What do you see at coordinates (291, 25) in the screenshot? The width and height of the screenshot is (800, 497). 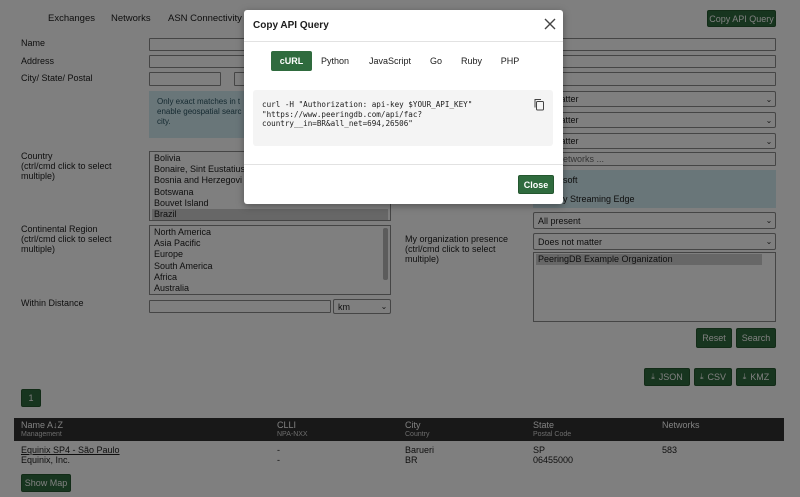 I see `modal-title: Copy API Query` at bounding box center [291, 25].